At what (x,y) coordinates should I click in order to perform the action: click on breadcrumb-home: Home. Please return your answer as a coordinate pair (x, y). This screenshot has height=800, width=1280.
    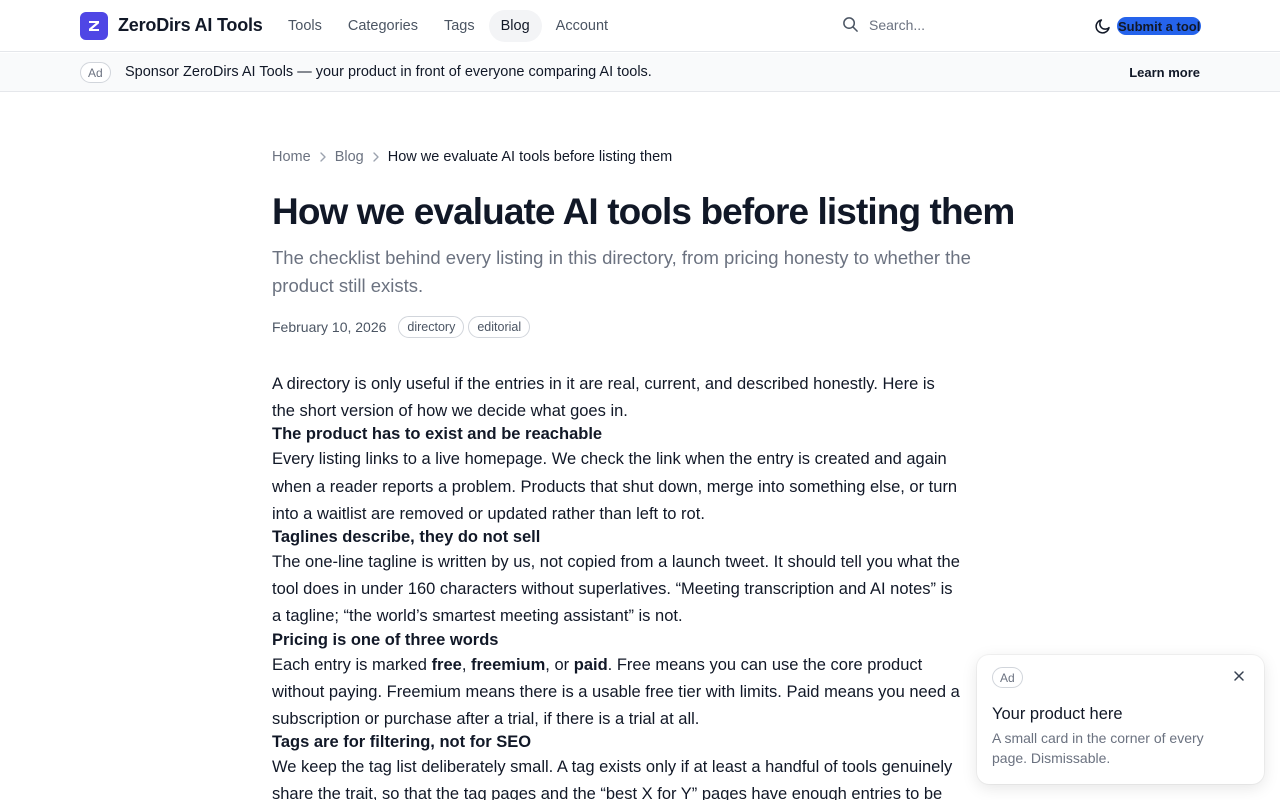
    Looking at the image, I should click on (291, 157).